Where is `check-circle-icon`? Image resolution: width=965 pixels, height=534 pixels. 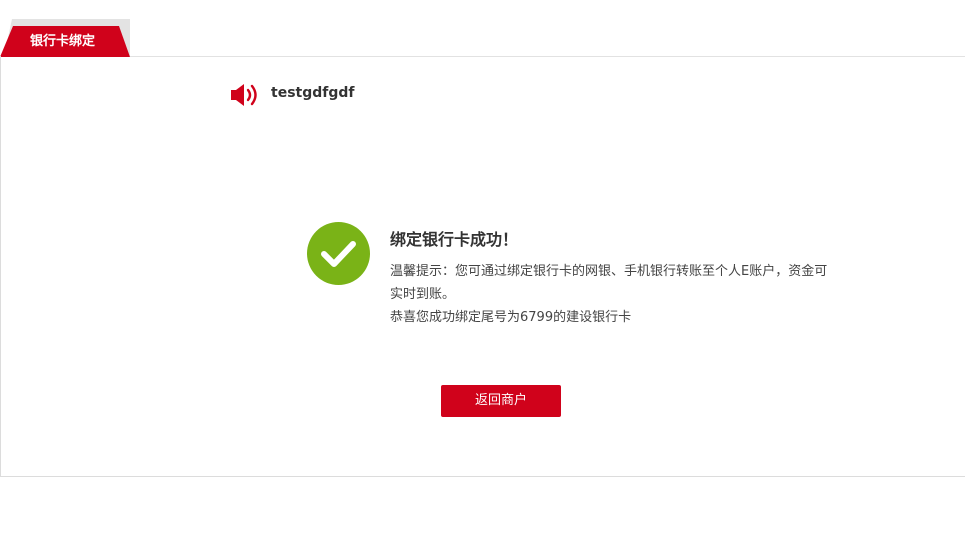 check-circle-icon is located at coordinates (338, 253).